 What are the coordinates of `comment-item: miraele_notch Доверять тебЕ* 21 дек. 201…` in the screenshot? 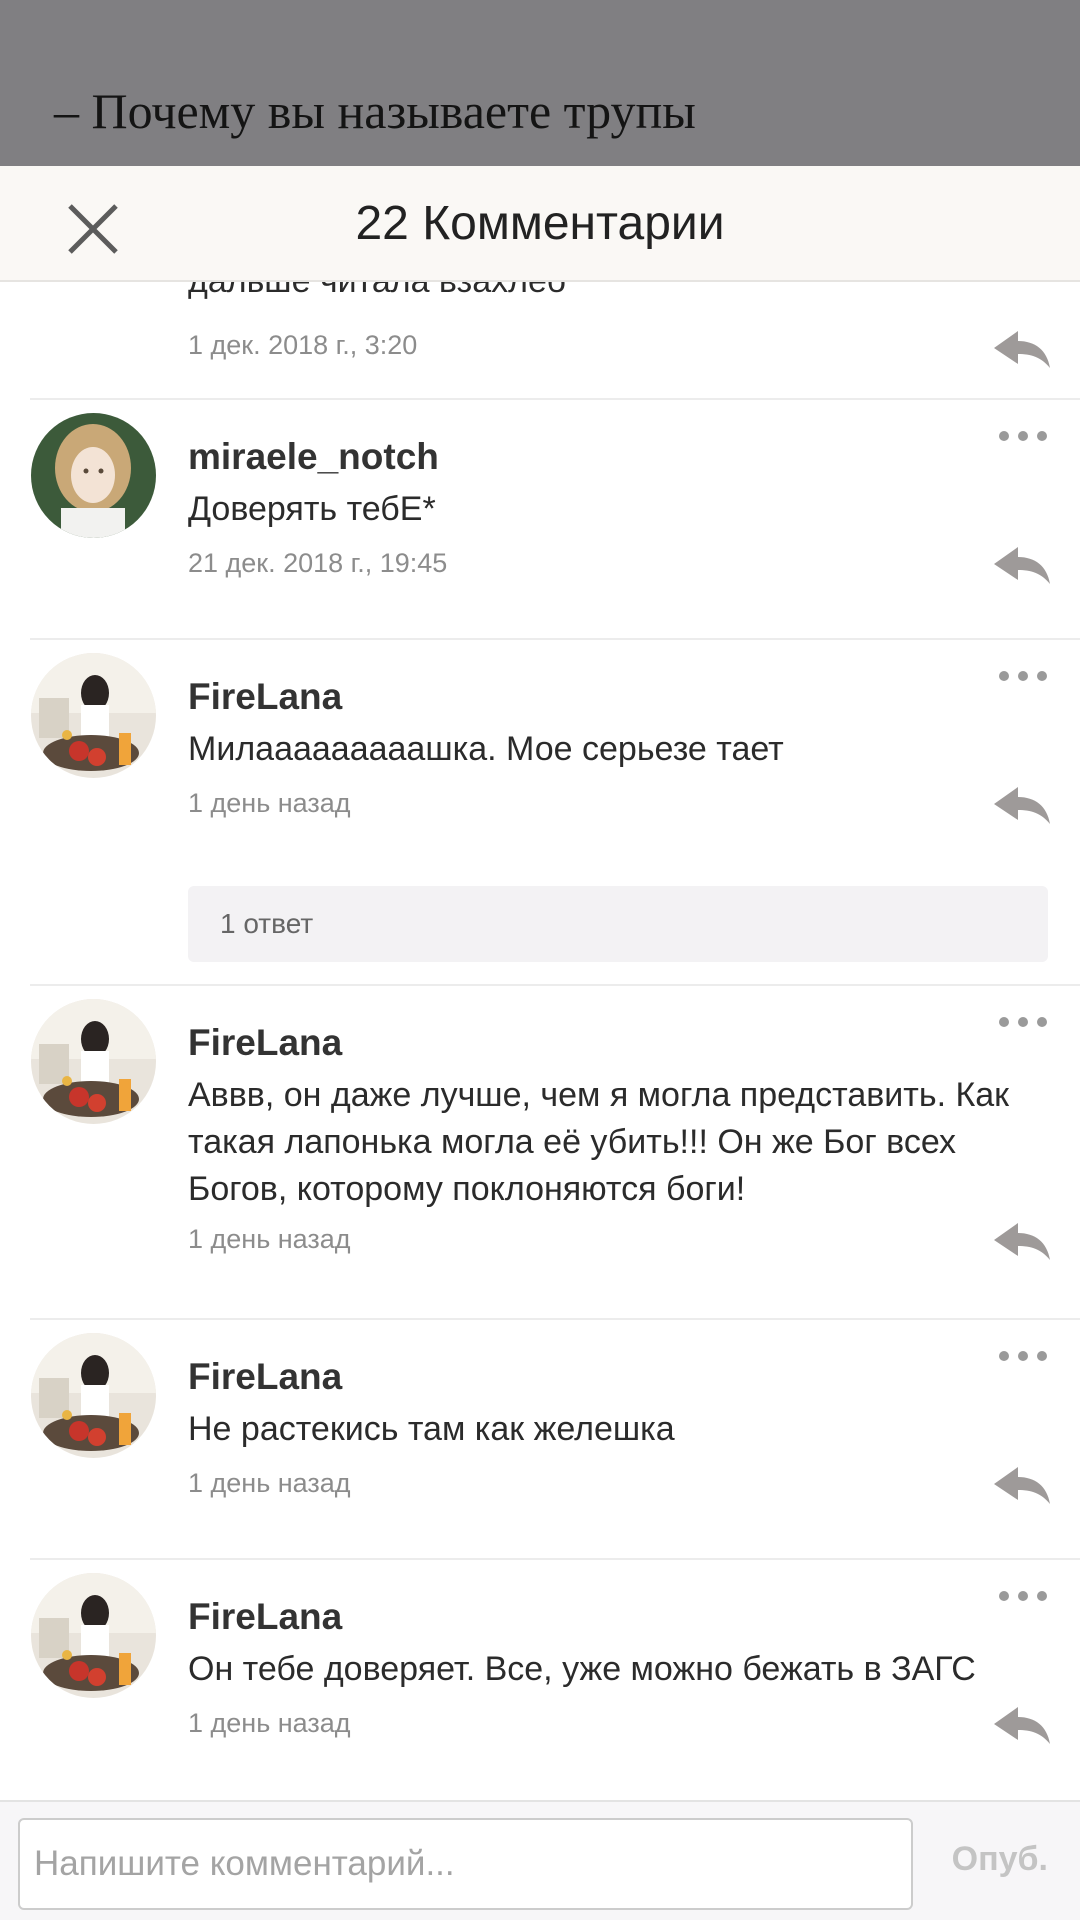 It's located at (540, 520).